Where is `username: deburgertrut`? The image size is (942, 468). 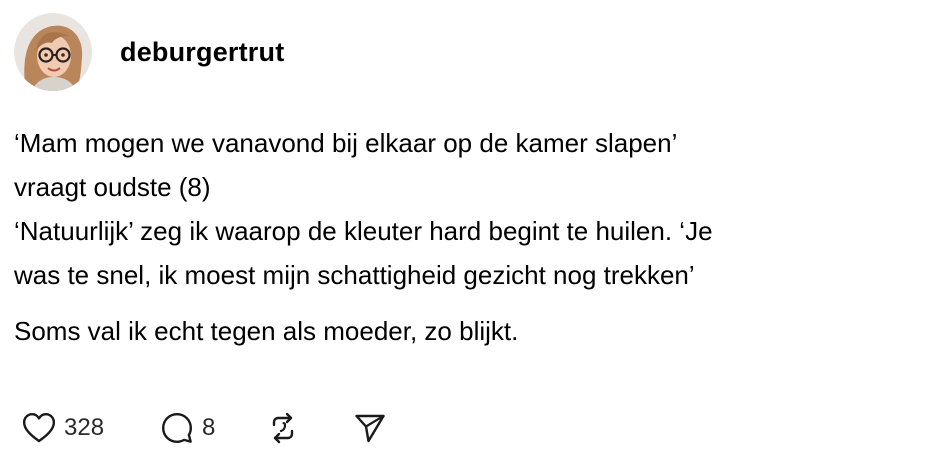
username: deburgertrut is located at coordinates (202, 52).